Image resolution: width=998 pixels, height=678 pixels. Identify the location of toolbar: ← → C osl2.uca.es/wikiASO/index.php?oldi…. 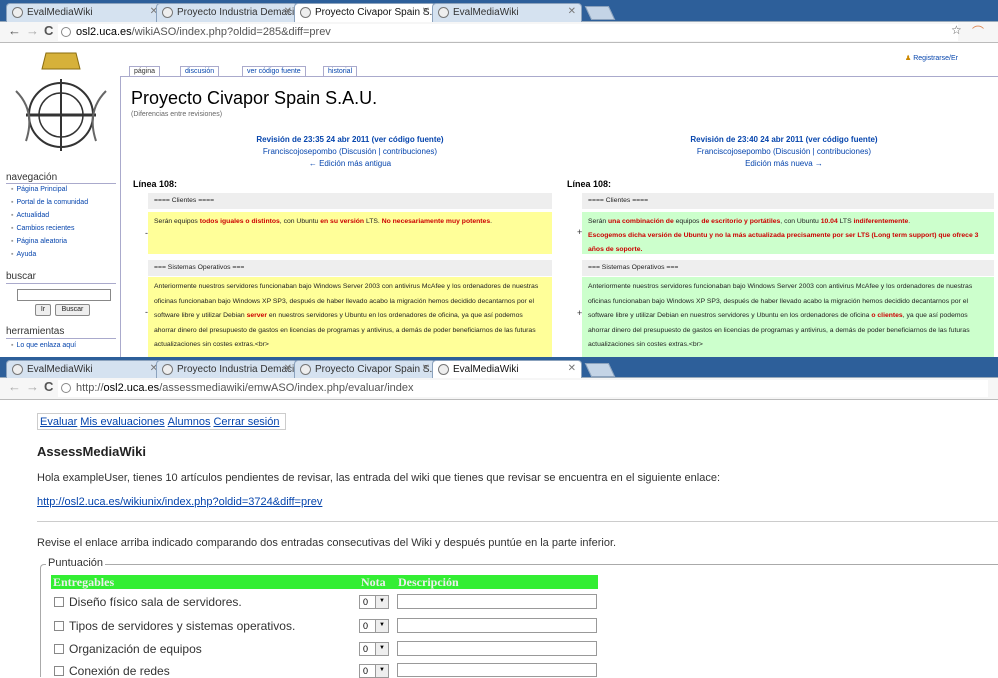
(499, 32).